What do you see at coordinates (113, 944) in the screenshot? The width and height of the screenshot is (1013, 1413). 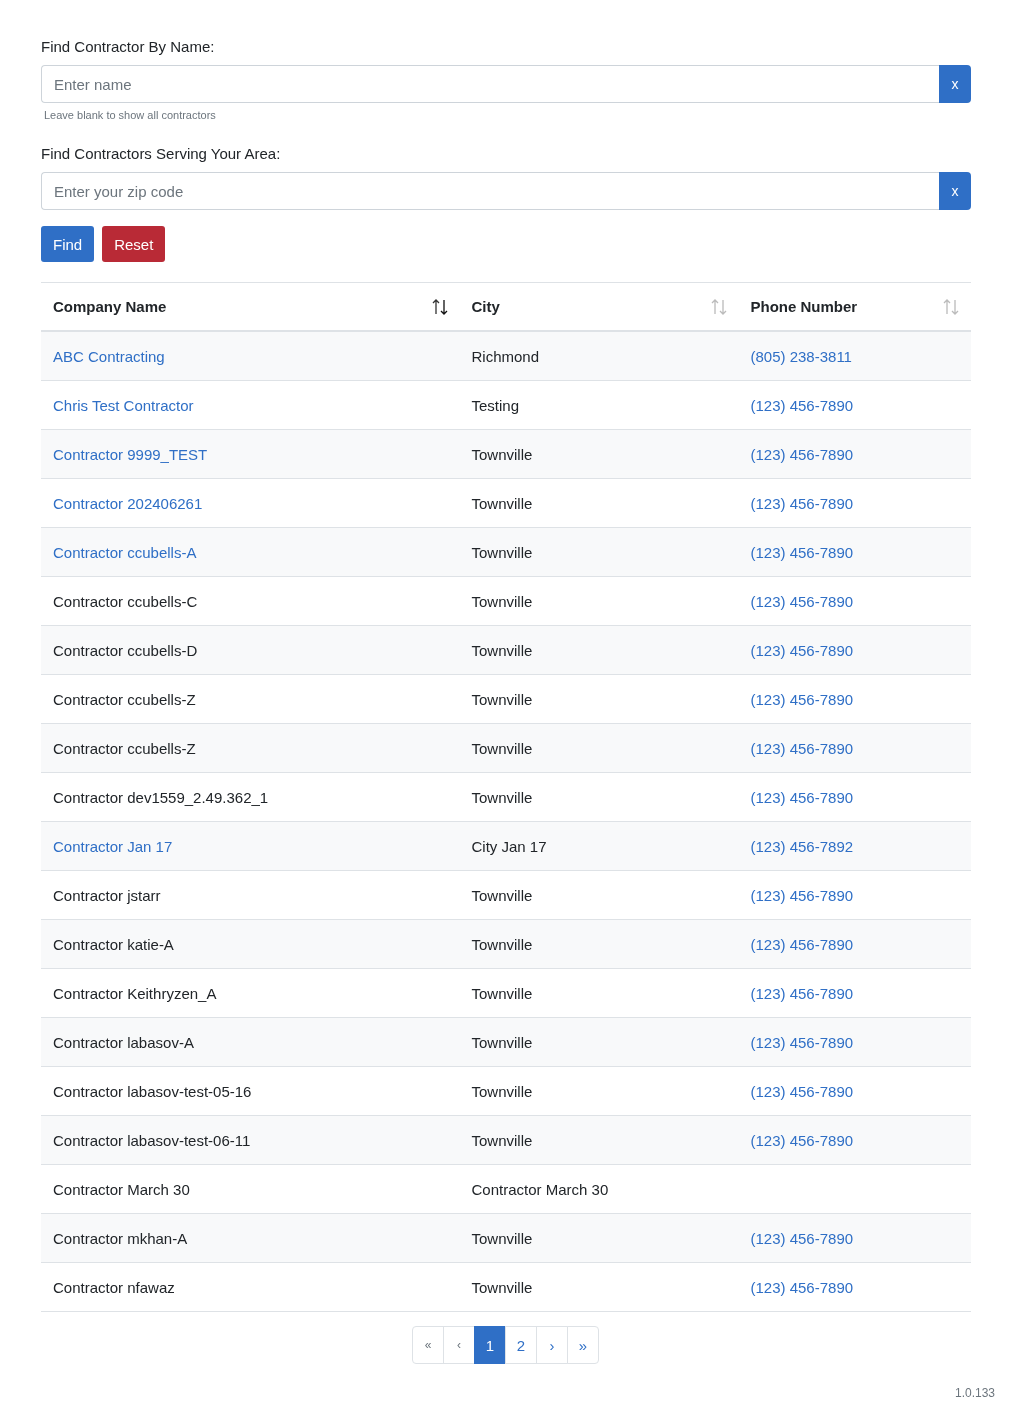 I see `company-name: Contractor katie-A` at bounding box center [113, 944].